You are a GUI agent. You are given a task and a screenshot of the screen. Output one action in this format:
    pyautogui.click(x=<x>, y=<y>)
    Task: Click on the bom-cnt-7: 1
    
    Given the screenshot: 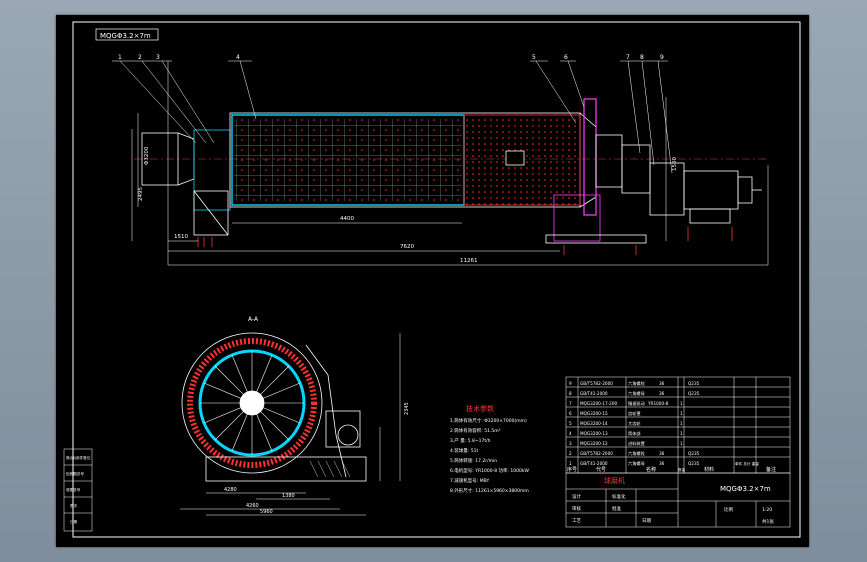 What is the action you would take?
    pyautogui.click(x=681, y=403)
    